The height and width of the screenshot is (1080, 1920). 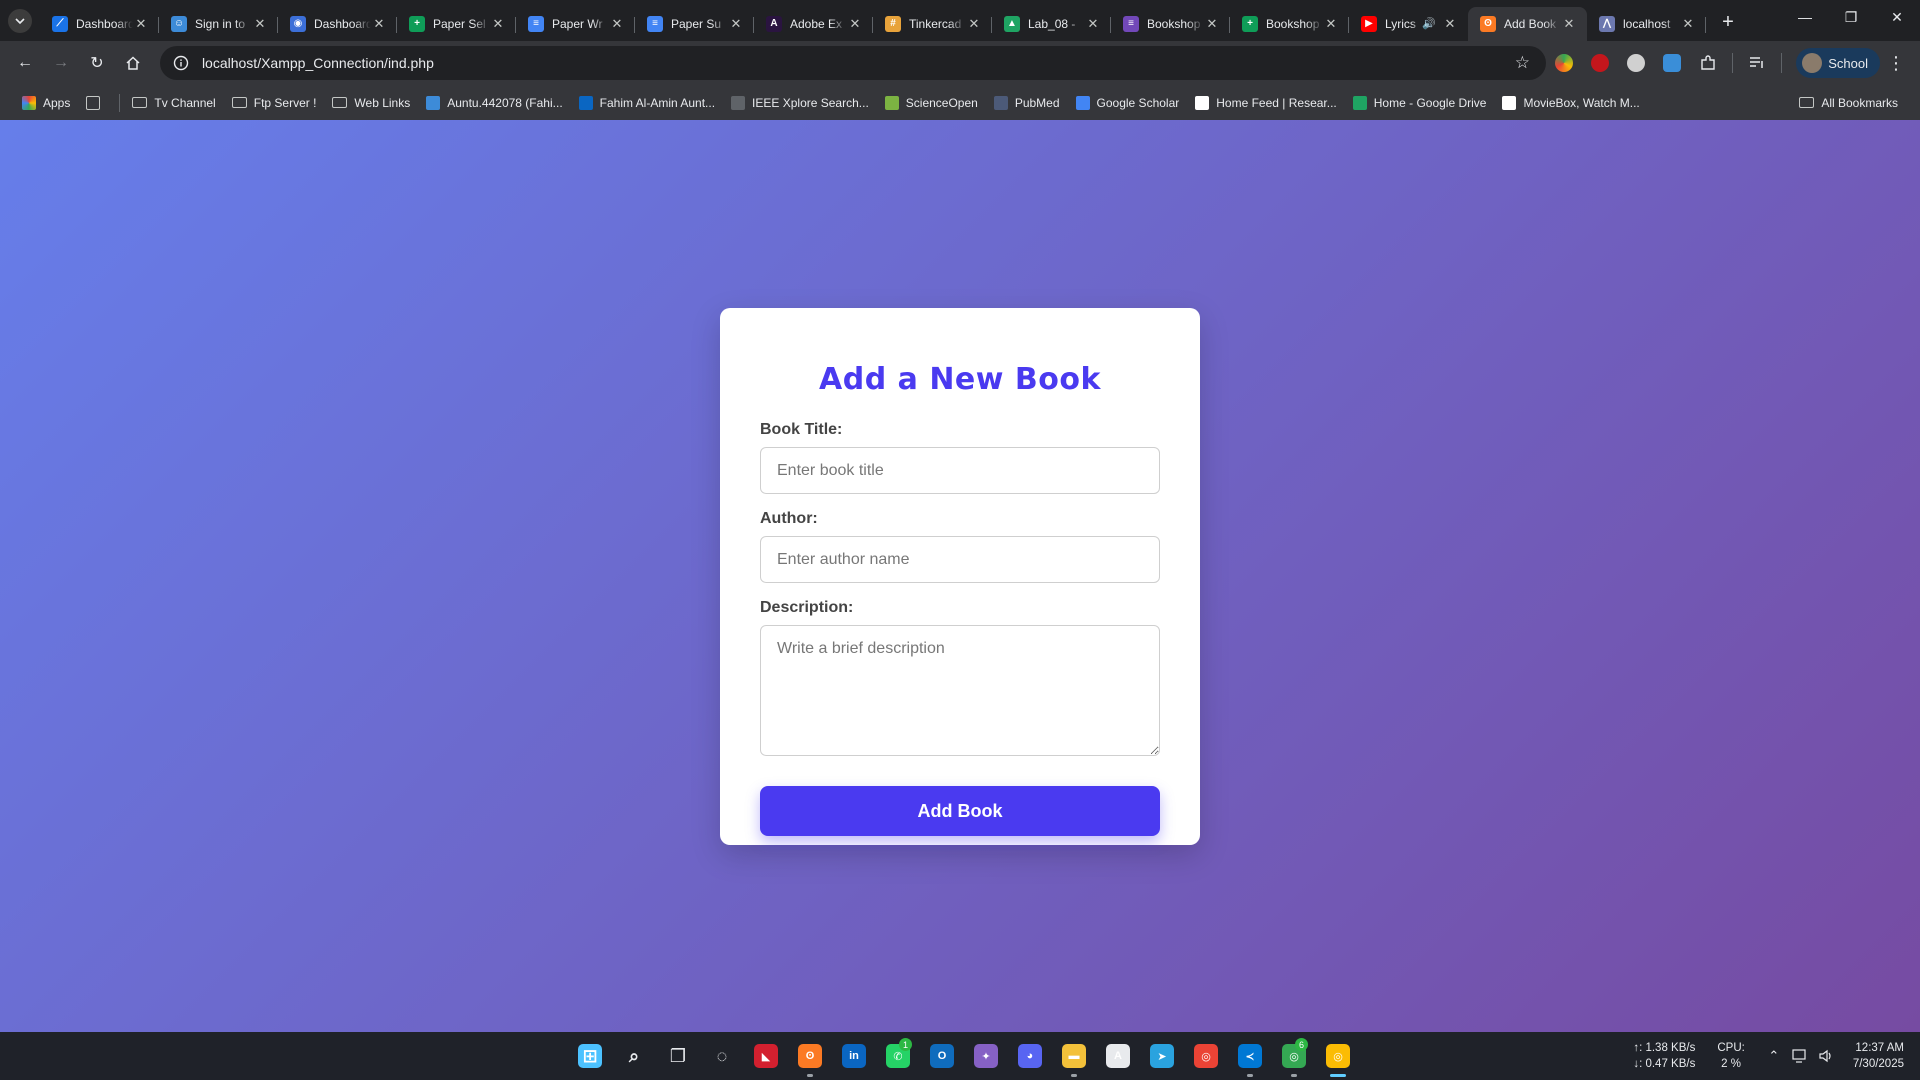 I want to click on bookmark-item, so click(x=96, y=103).